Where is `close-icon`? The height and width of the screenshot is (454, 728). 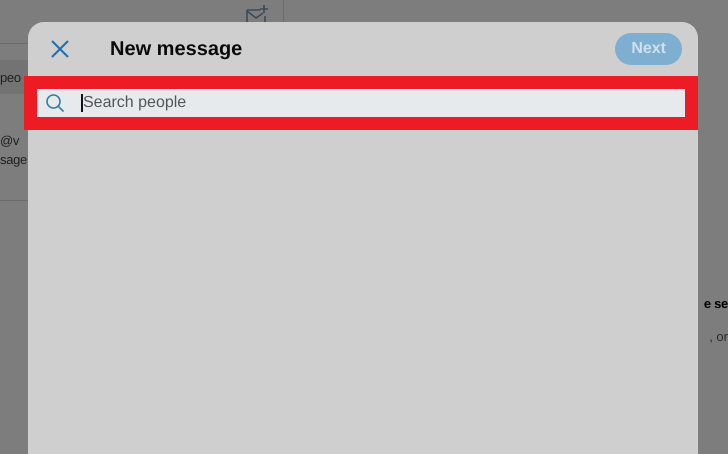
close-icon is located at coordinates (60, 49).